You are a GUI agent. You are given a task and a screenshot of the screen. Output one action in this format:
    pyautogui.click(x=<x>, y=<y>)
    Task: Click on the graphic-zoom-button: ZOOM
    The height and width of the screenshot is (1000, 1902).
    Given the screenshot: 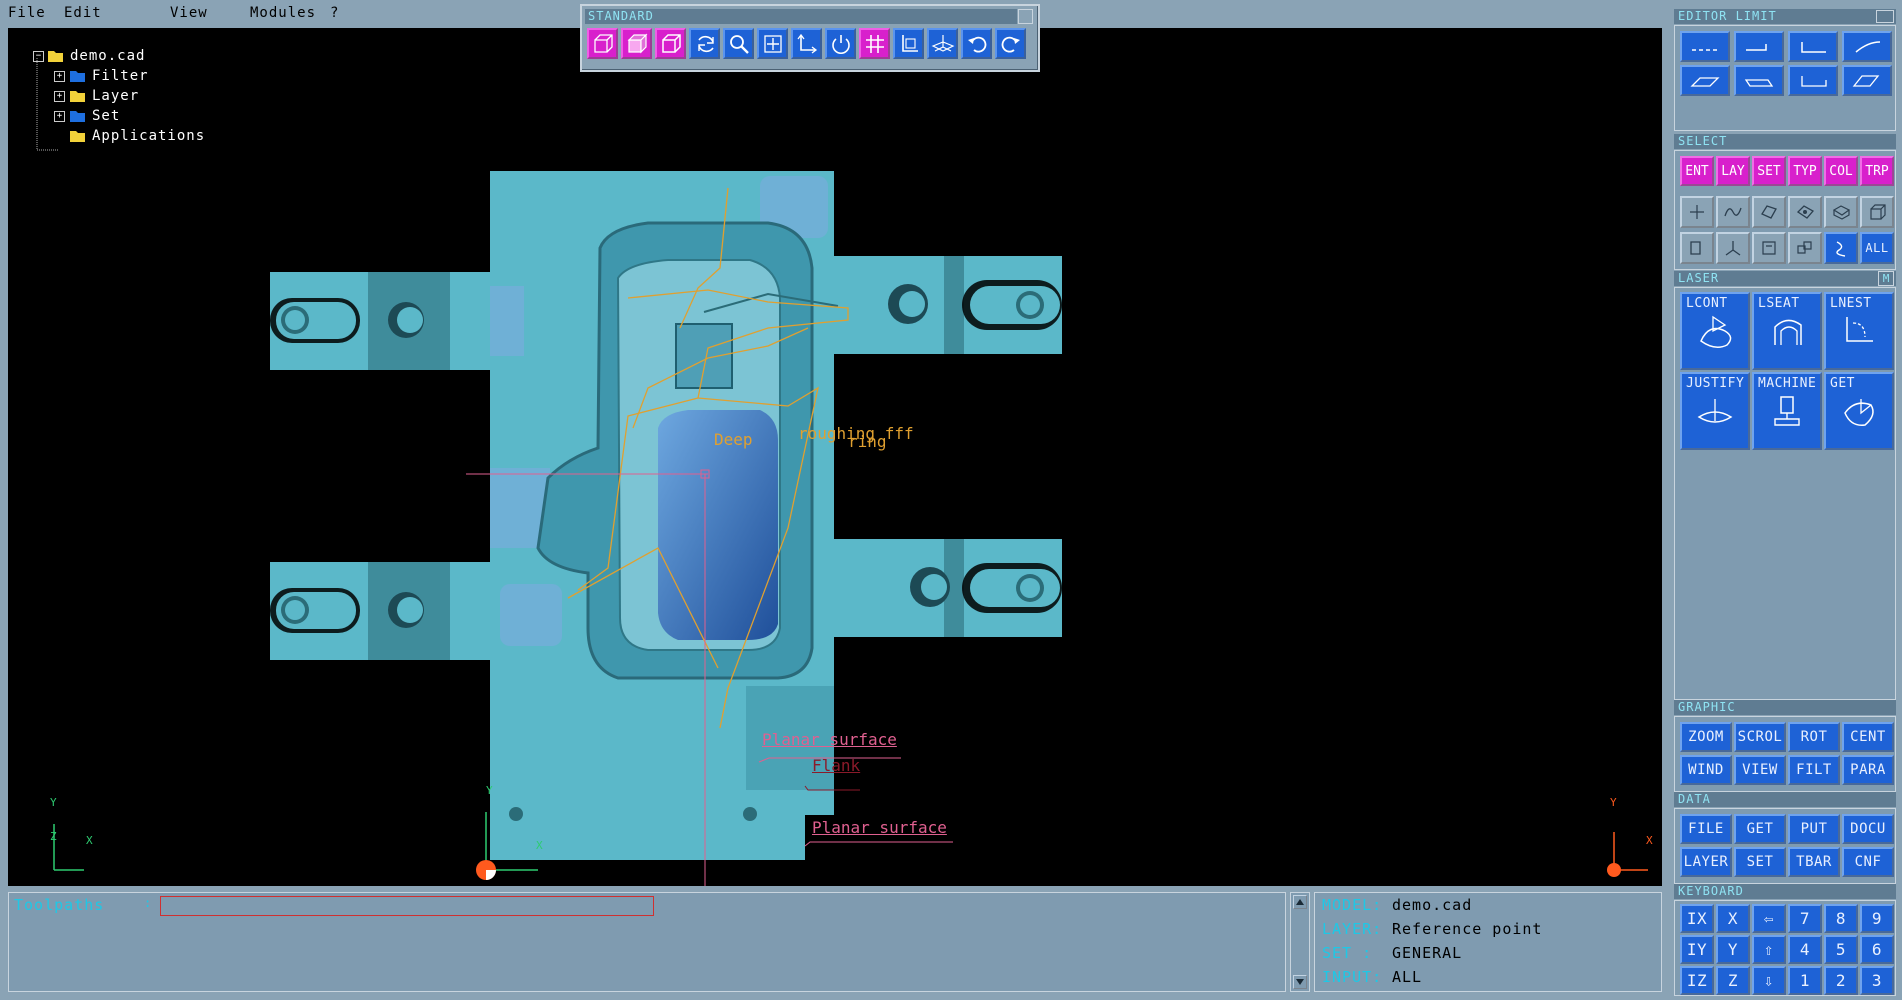 What is the action you would take?
    pyautogui.click(x=1706, y=737)
    